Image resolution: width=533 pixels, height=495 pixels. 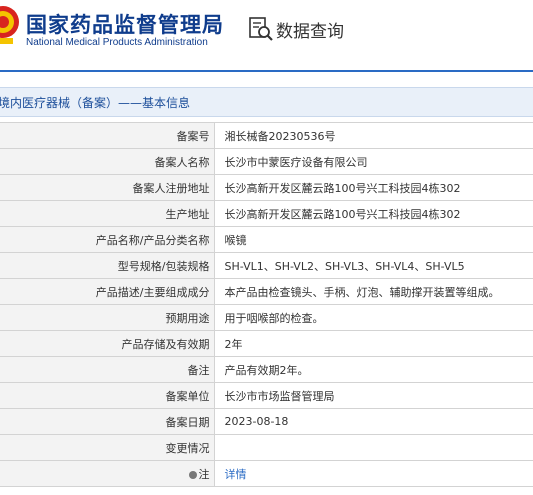 What do you see at coordinates (187, 448) in the screenshot?
I see `field-label-text: 变更情况` at bounding box center [187, 448].